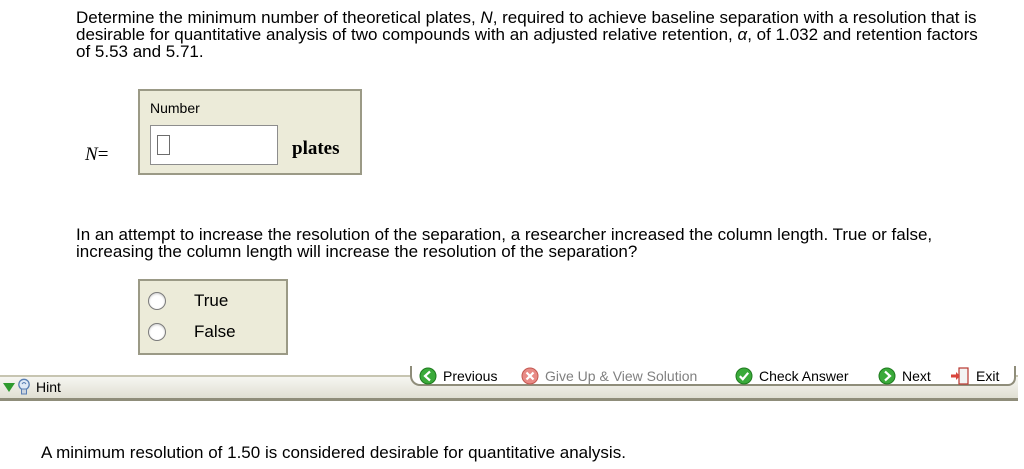  I want to click on plates-number-input, so click(214, 145).